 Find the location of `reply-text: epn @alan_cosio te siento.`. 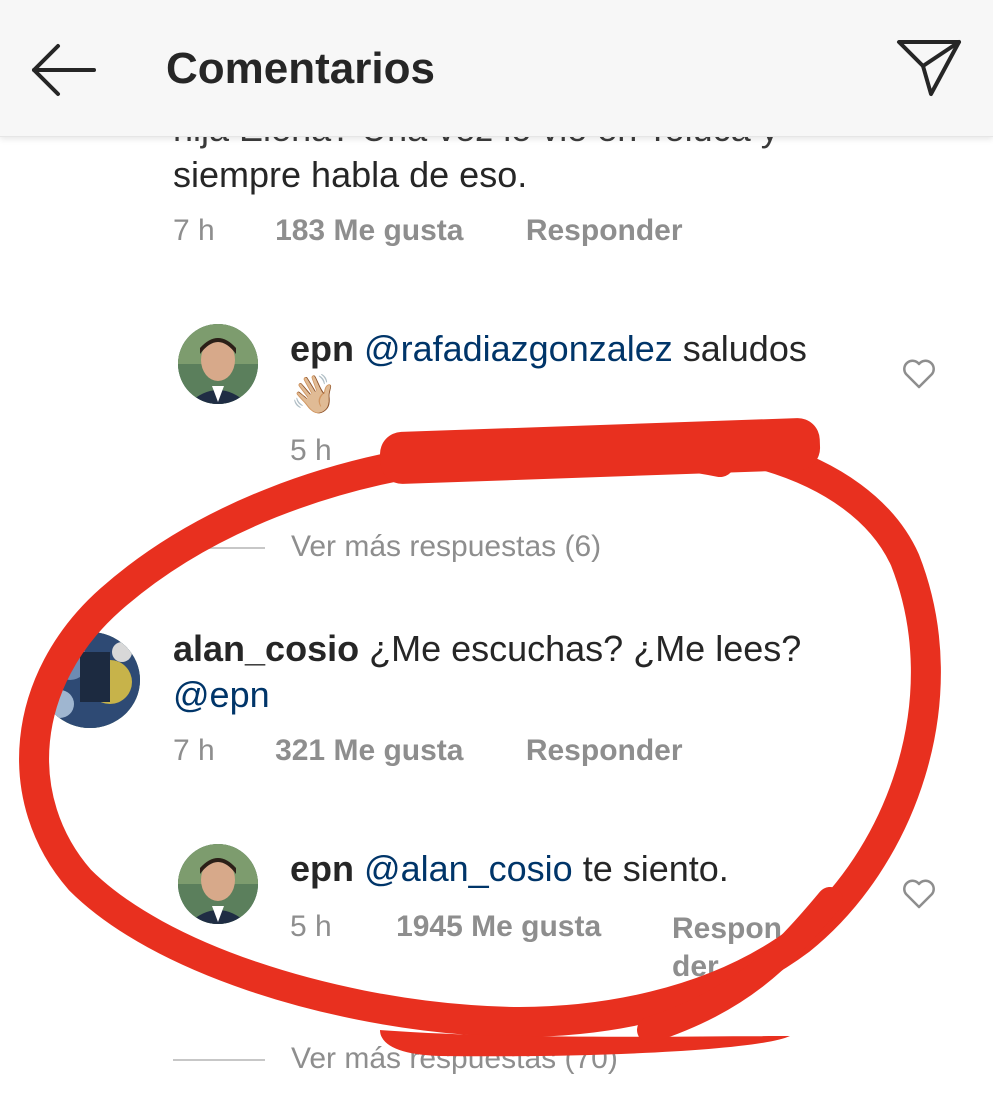

reply-text: epn @alan_cosio te siento. is located at coordinates (509, 869).